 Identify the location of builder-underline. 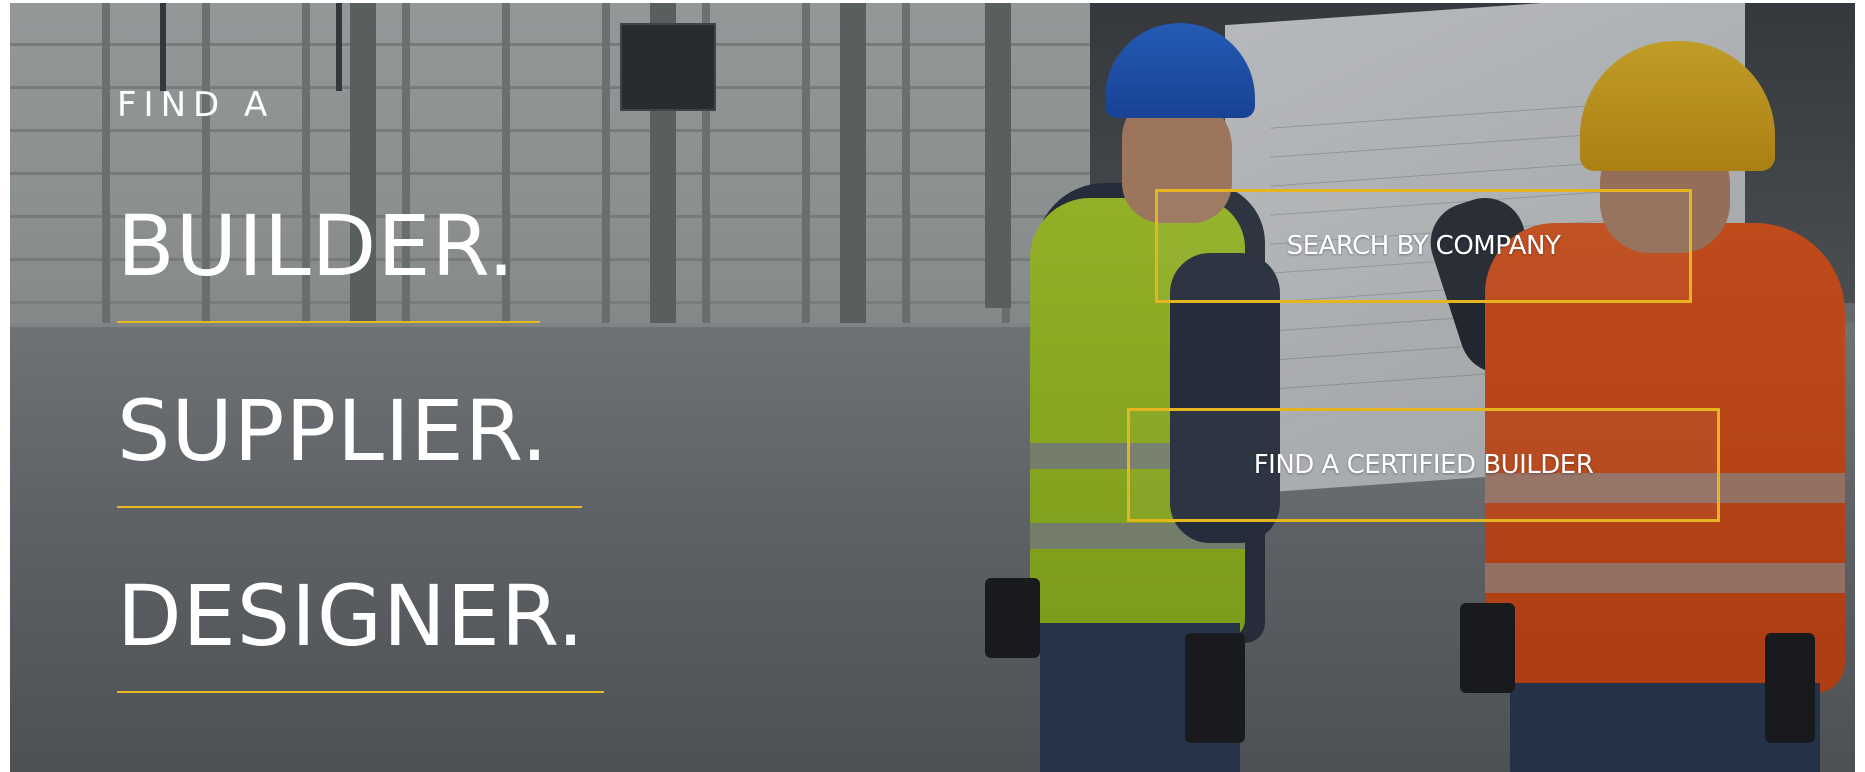
(328, 322).